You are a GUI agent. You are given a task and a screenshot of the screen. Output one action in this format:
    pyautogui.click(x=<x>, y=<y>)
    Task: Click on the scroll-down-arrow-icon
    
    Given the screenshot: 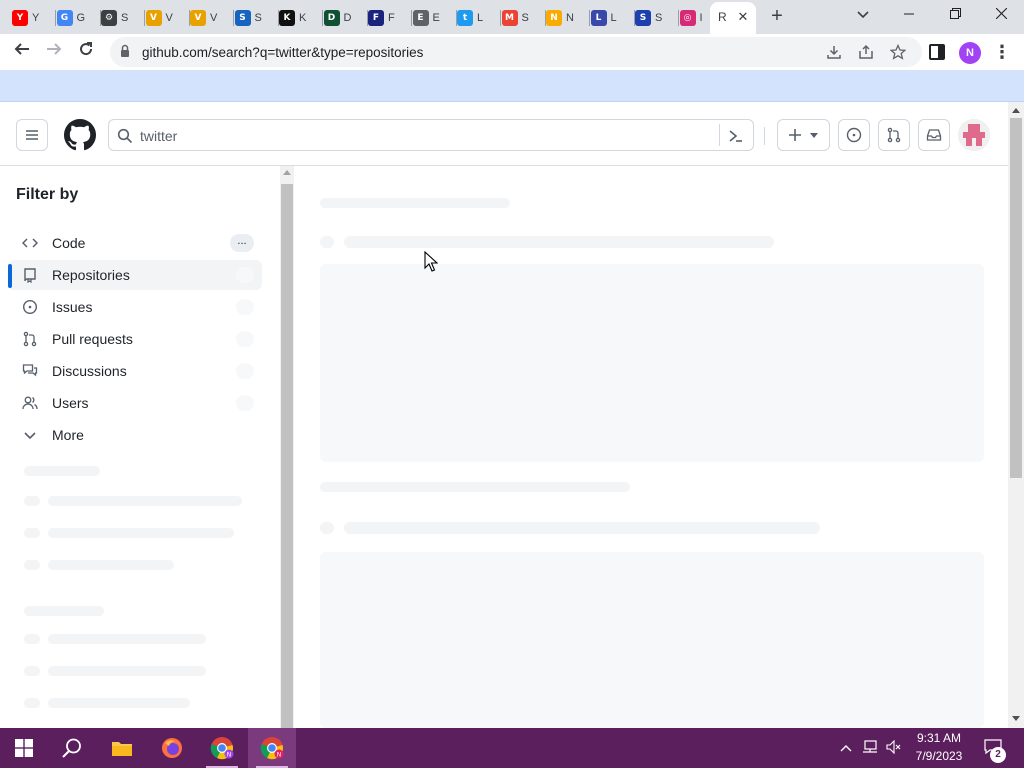 What is the action you would take?
    pyautogui.click(x=1016, y=718)
    